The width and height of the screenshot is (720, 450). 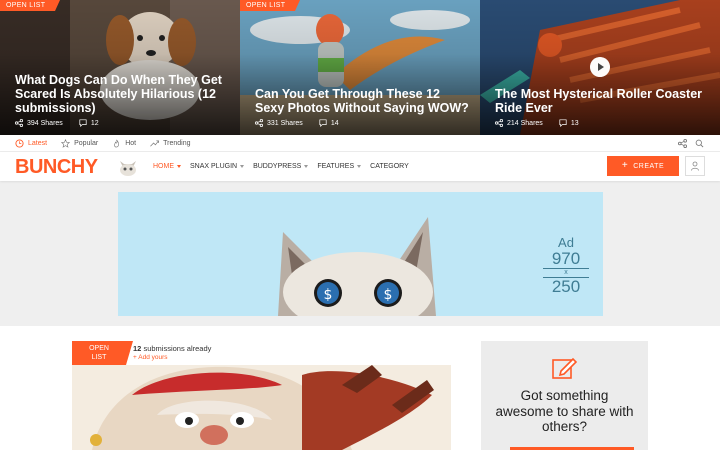 I want to click on card-meta: 394 Shares 12, so click(x=57, y=123).